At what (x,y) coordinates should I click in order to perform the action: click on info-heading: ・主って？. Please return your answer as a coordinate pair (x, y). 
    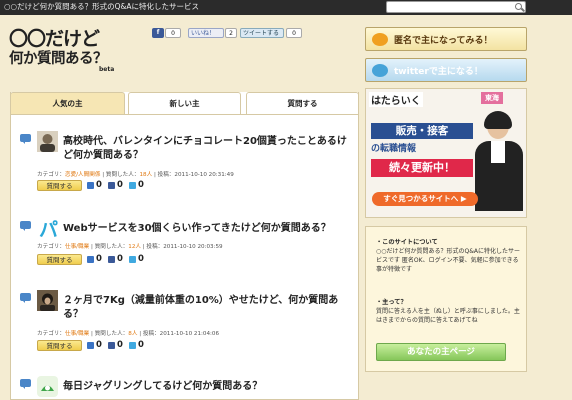
    Looking at the image, I should click on (391, 302).